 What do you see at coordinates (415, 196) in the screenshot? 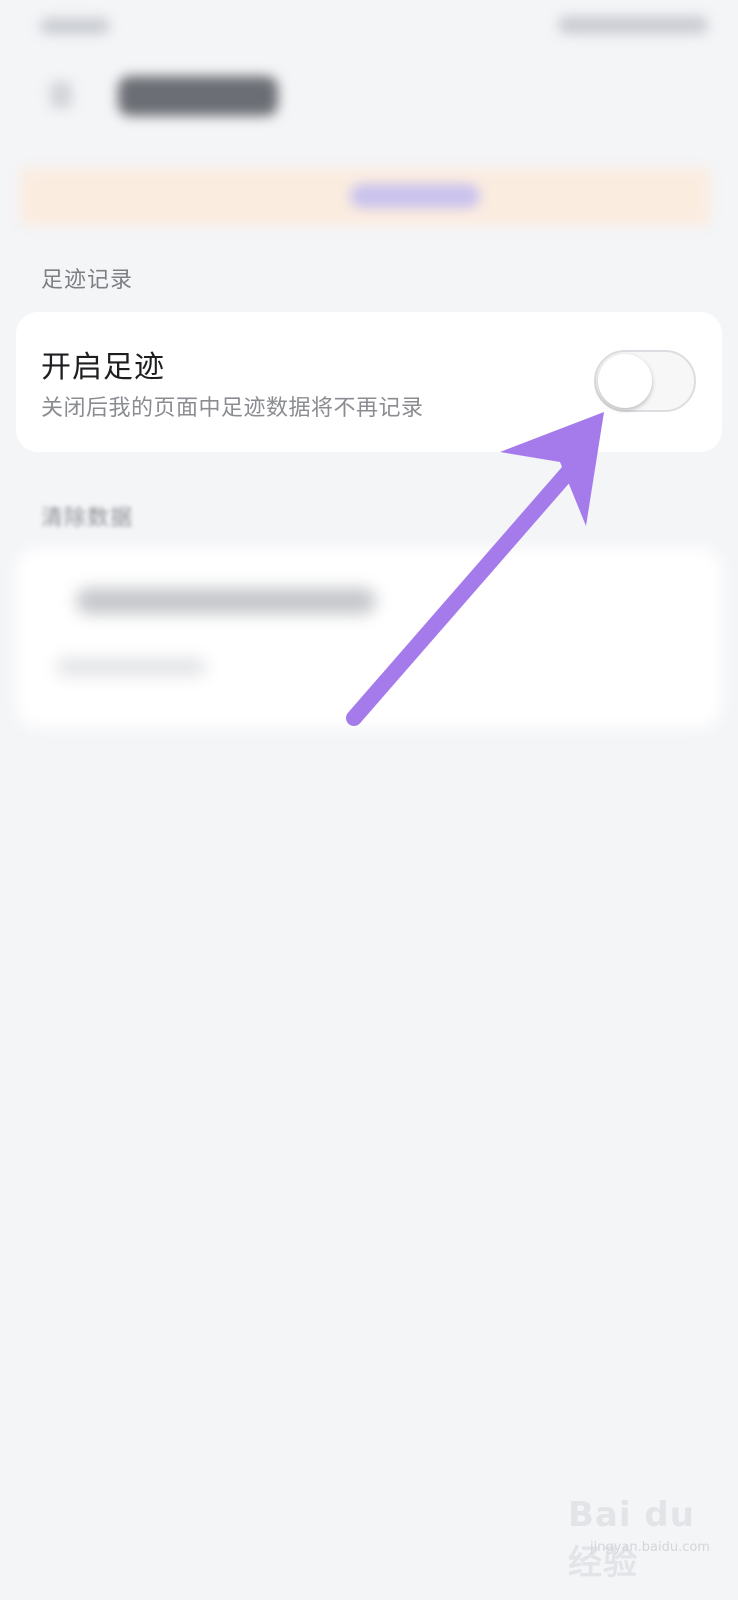
I see `banner-link` at bounding box center [415, 196].